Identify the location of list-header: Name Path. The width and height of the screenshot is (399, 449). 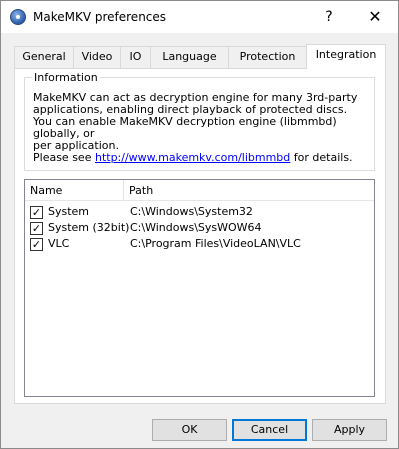
(199, 190).